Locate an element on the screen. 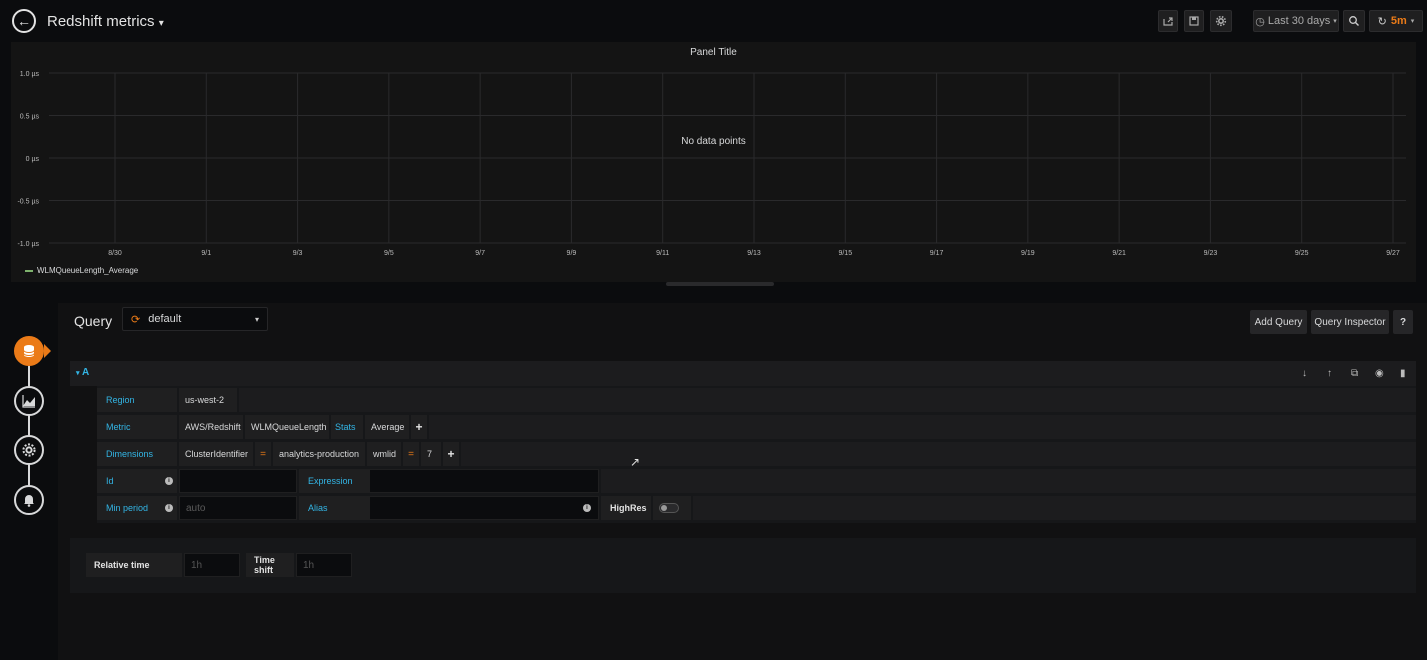 This screenshot has width=1427, height=660. y-tick-label: 1.0 µs is located at coordinates (30, 74).